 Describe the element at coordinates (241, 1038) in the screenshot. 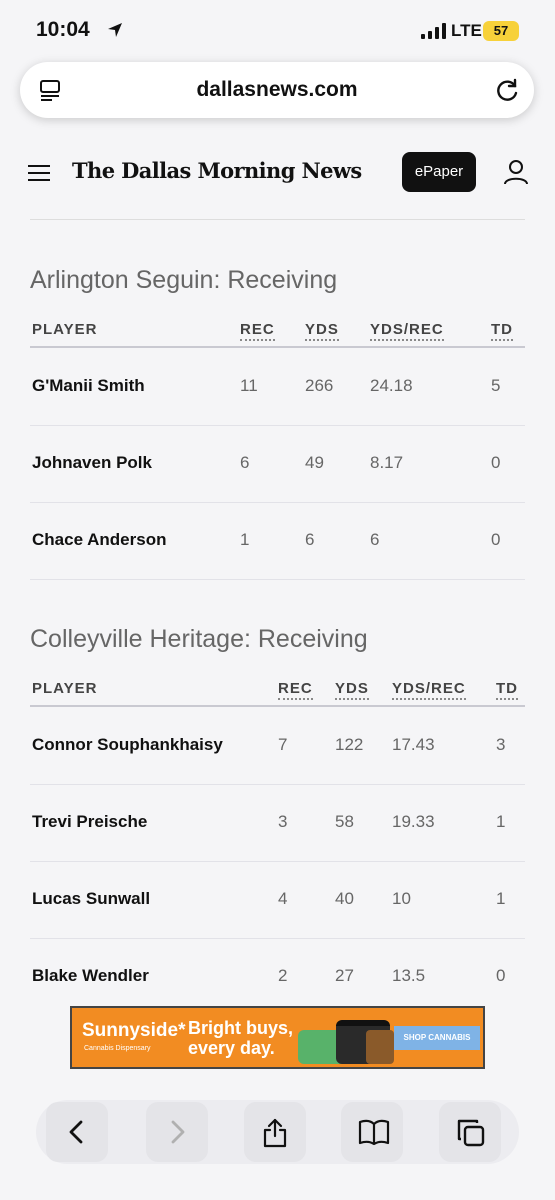

I see `ad-tagline: Bright buys, every day.` at that location.